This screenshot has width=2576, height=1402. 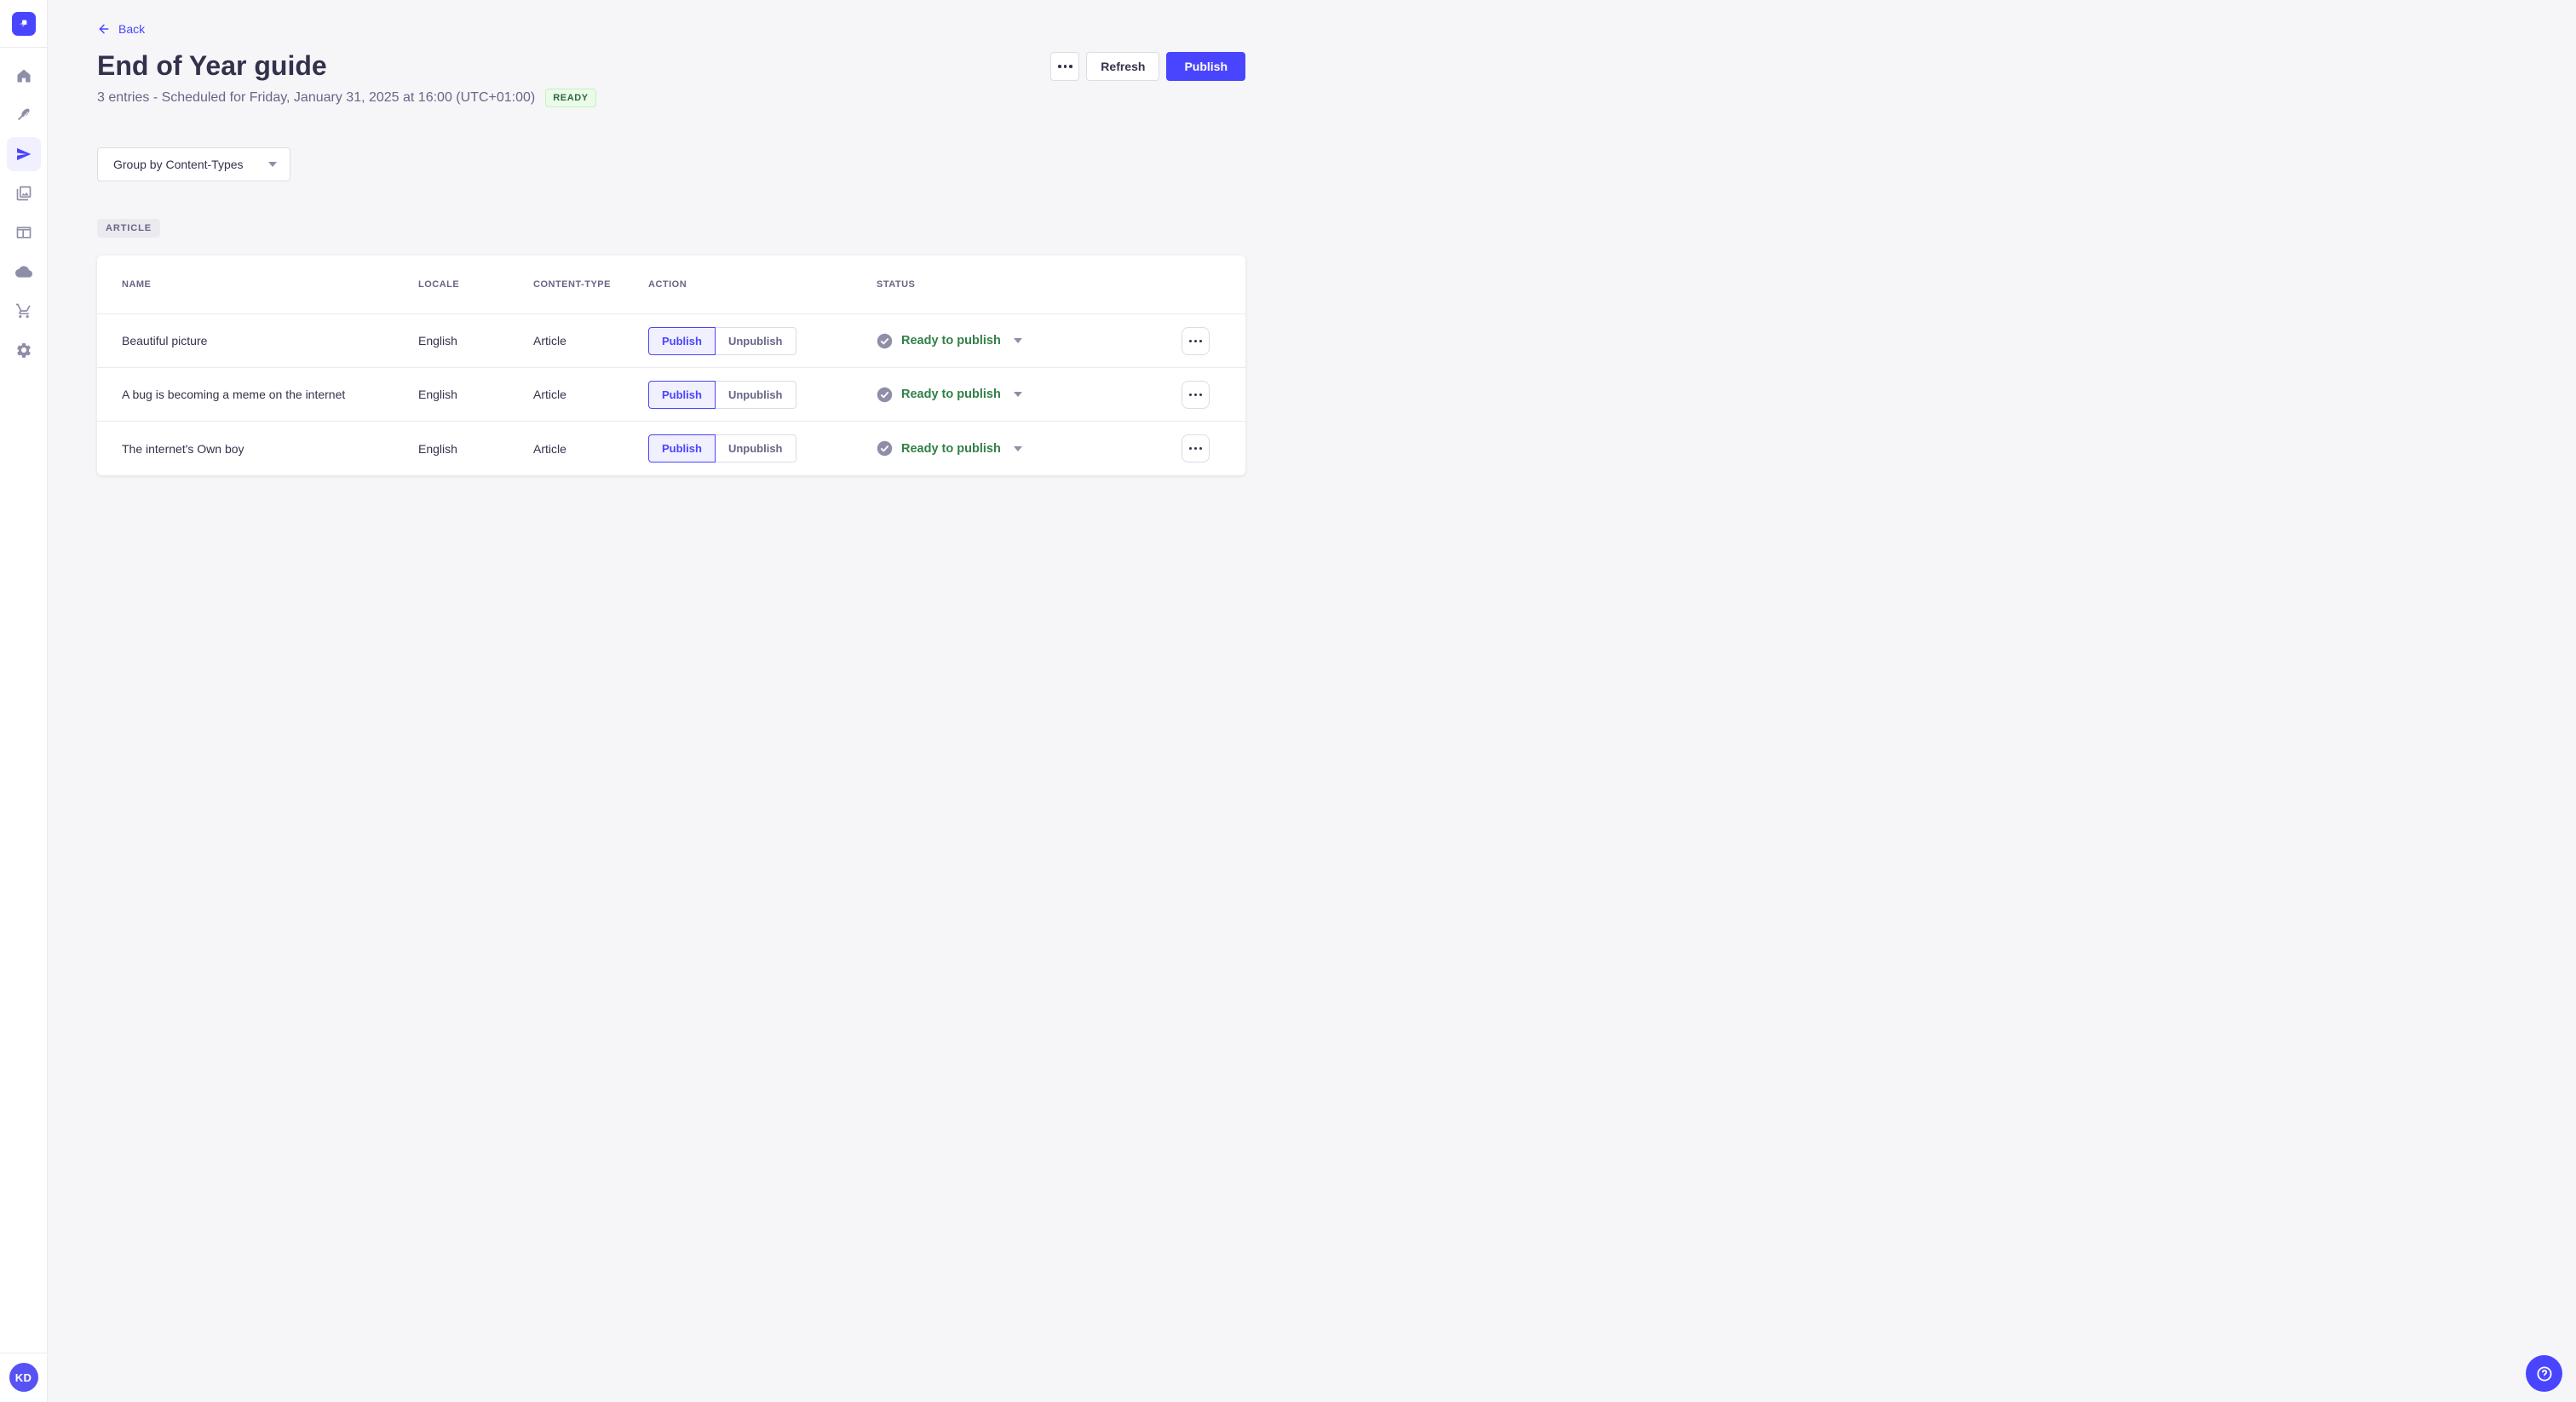 I want to click on column-header-action: ACTION, so click(x=668, y=284).